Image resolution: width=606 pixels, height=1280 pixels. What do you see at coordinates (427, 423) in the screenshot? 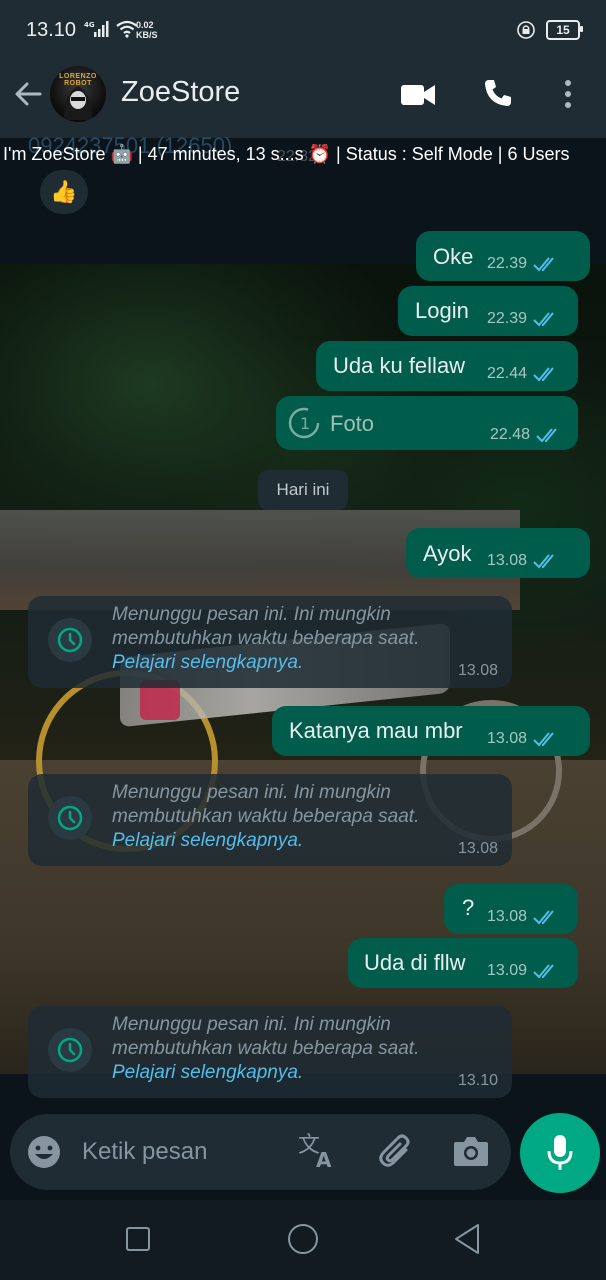
I see `outgoing-image-message: 1 Foto 22.48` at bounding box center [427, 423].